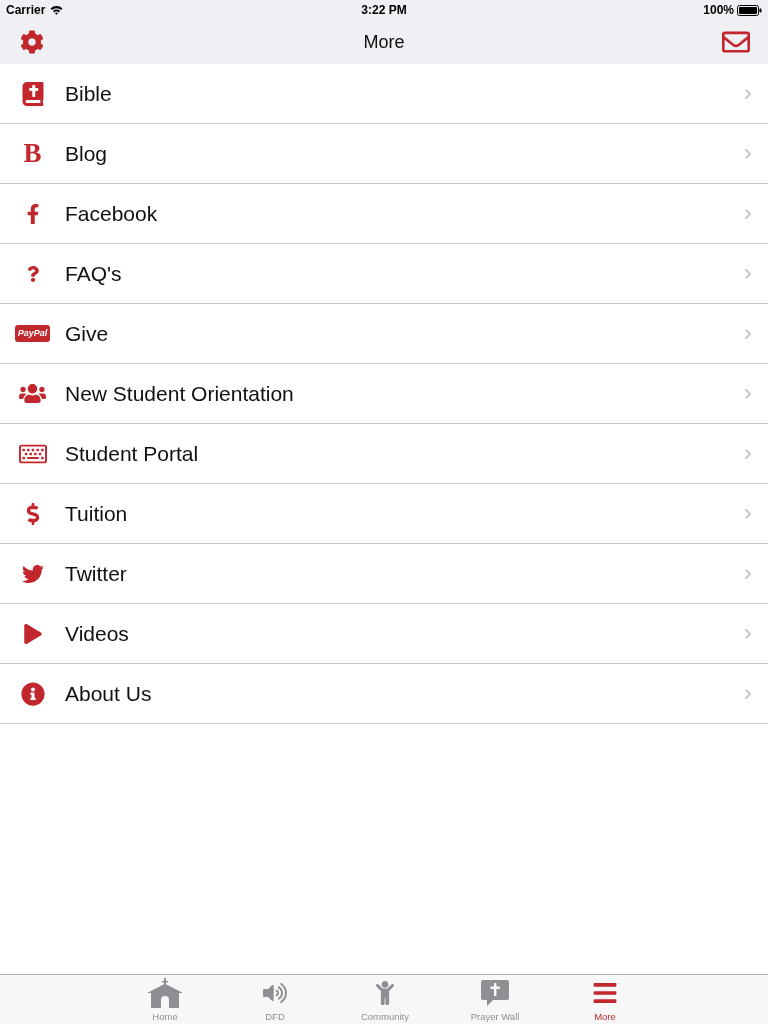 The height and width of the screenshot is (1024, 768). Describe the element at coordinates (275, 1016) in the screenshot. I see `tab-label: DFD` at that location.